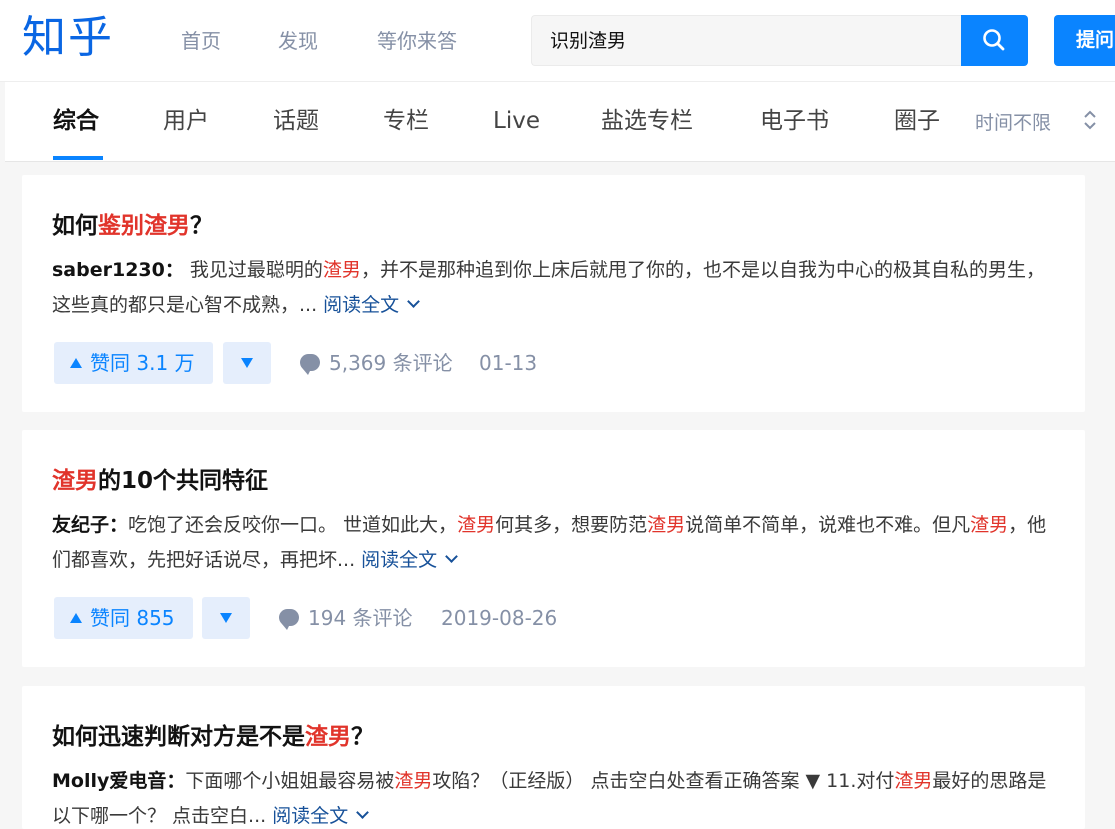 This screenshot has width=1115, height=829. What do you see at coordinates (508, 363) in the screenshot?
I see `post-date: 01-13` at bounding box center [508, 363].